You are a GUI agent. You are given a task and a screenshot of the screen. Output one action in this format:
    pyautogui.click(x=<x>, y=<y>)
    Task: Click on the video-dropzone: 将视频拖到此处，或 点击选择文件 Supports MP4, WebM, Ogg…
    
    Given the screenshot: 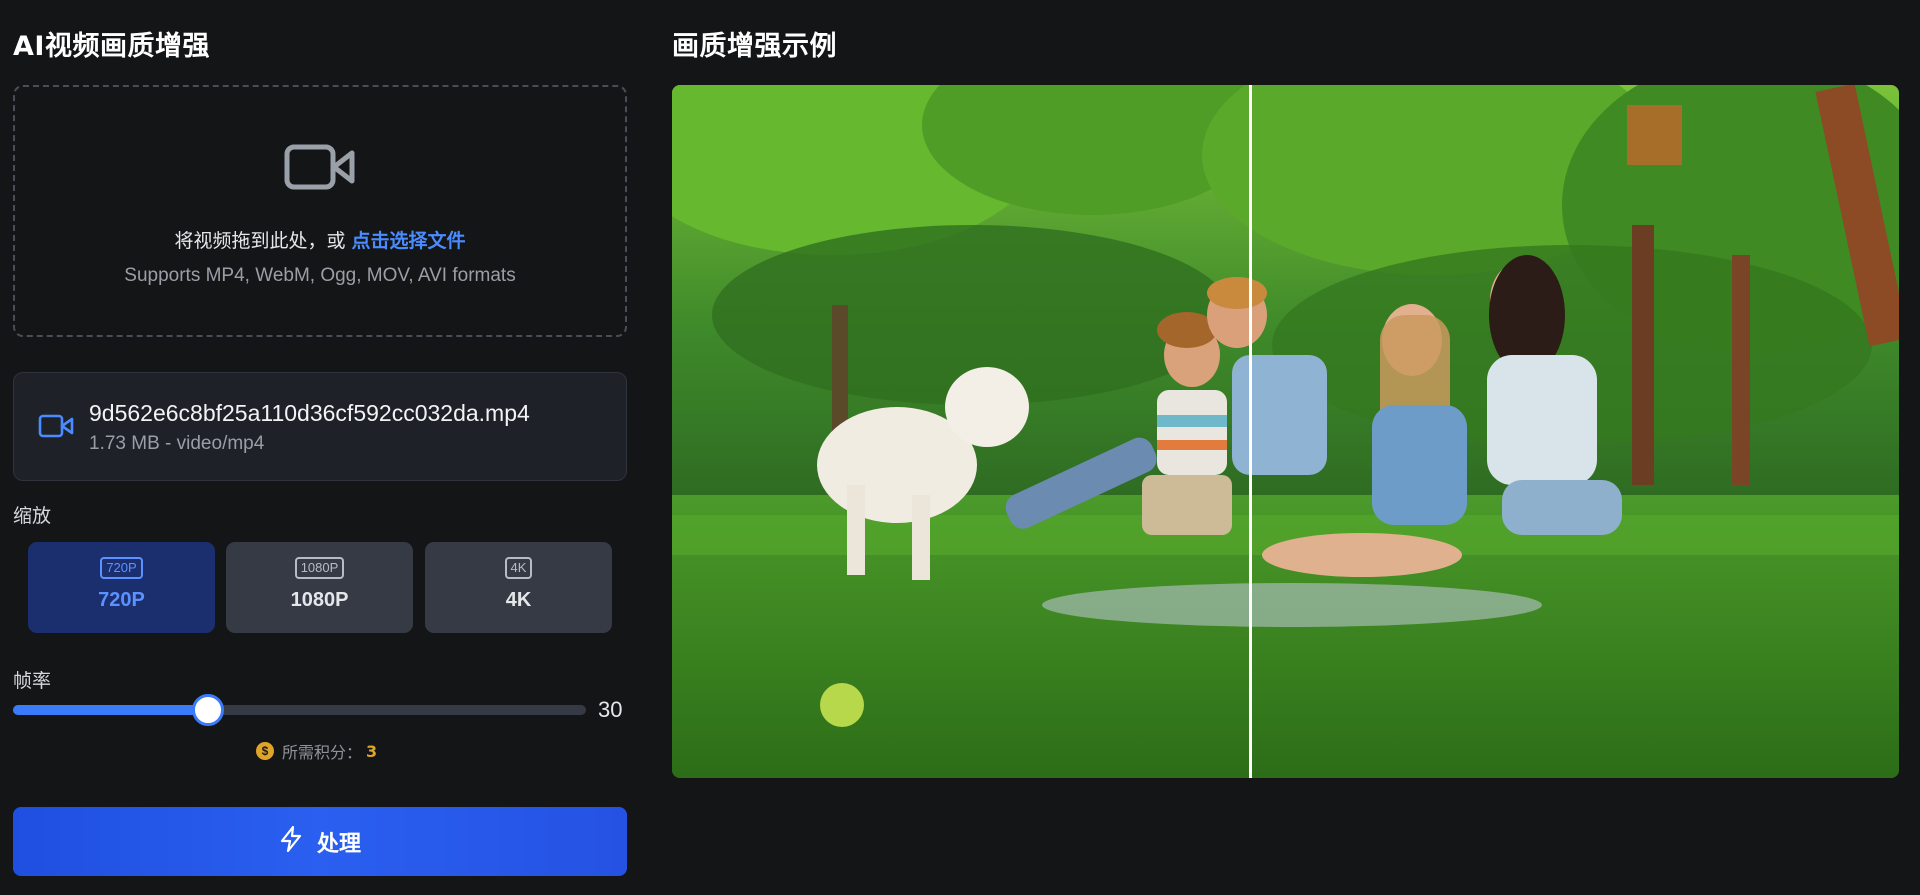 What is the action you would take?
    pyautogui.click(x=320, y=211)
    